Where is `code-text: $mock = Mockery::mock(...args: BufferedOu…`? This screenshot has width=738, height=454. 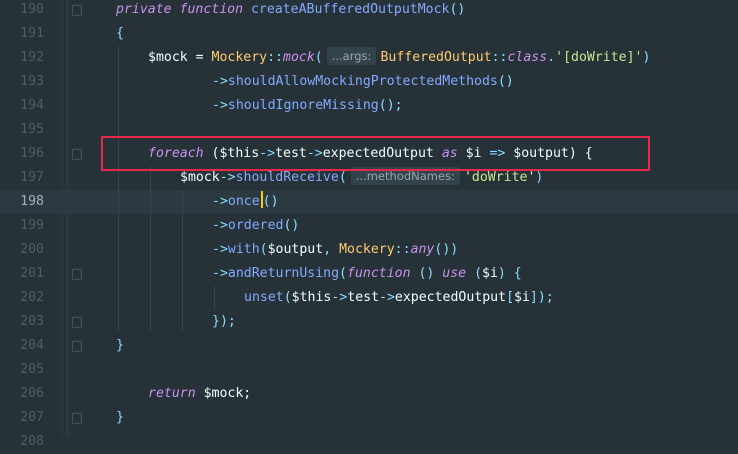 code-text: $mock = Mockery::mock(...args: BufferedOu… is located at coordinates (399, 58).